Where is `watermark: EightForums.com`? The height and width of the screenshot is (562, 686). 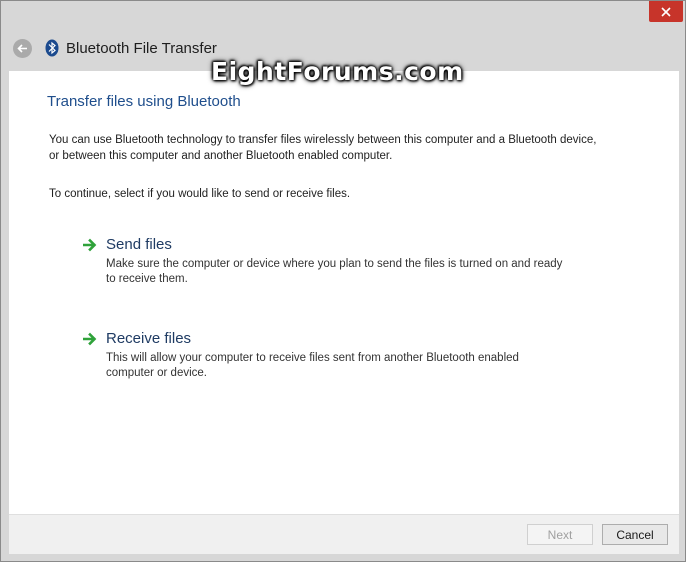 watermark: EightForums.com is located at coordinates (337, 71).